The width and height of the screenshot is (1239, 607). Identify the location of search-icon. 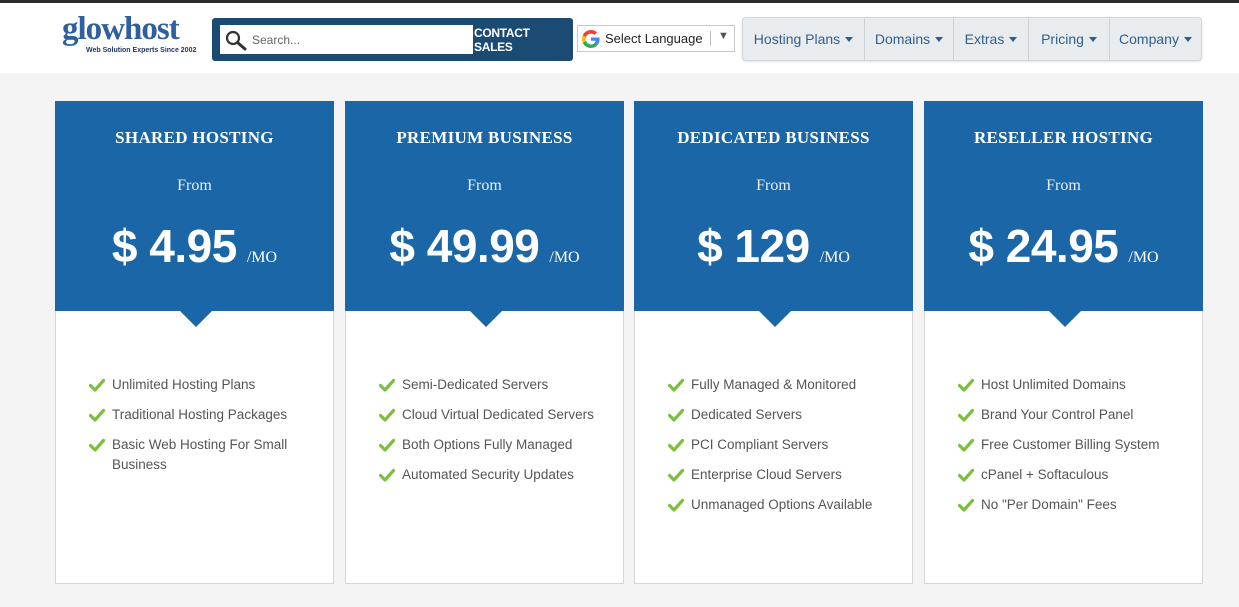
(236, 40).